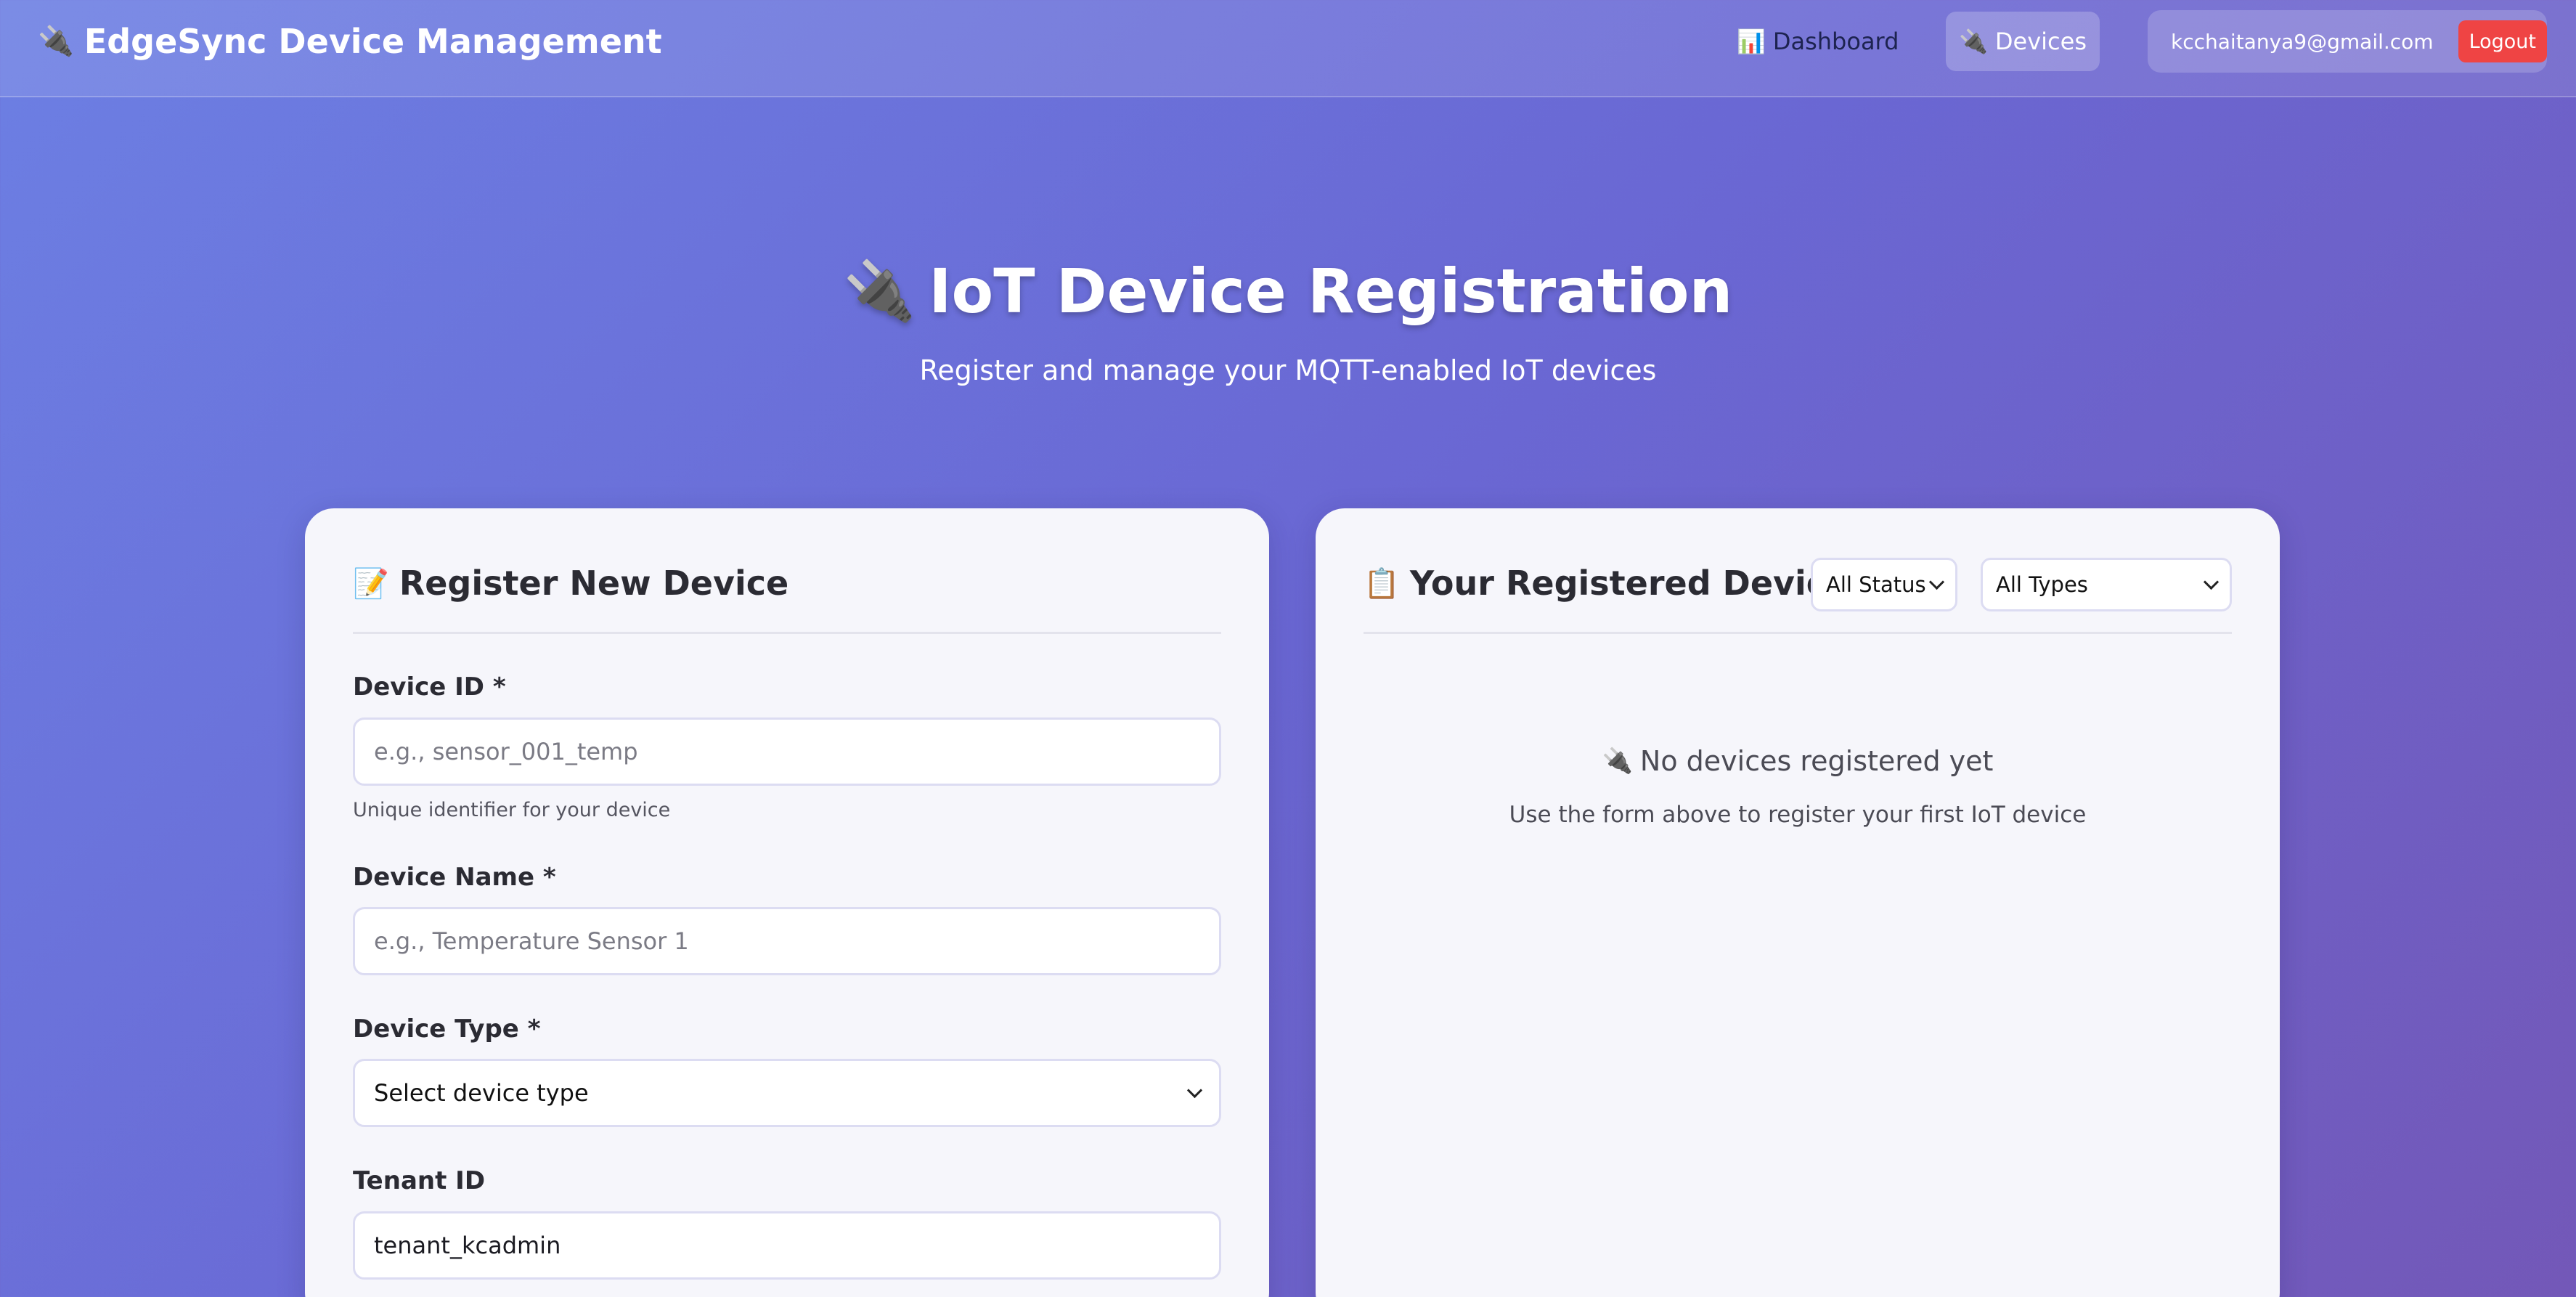 Image resolution: width=2576 pixels, height=1297 pixels. I want to click on device-type-selected: Select device type, so click(481, 1093).